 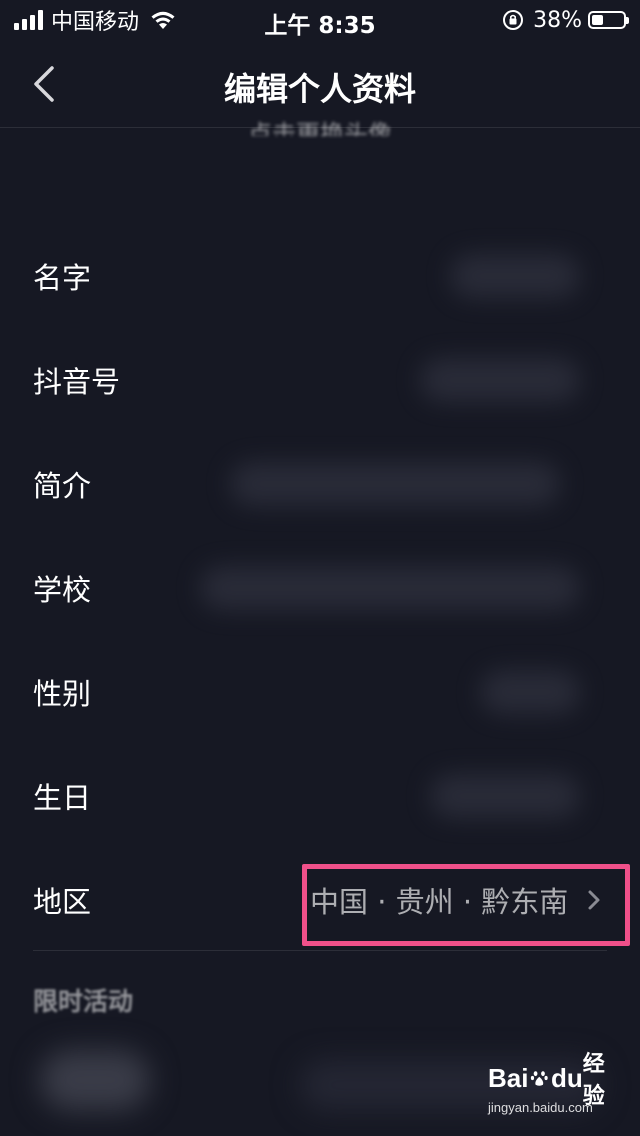 I want to click on row-label: 名字, so click(x=62, y=278).